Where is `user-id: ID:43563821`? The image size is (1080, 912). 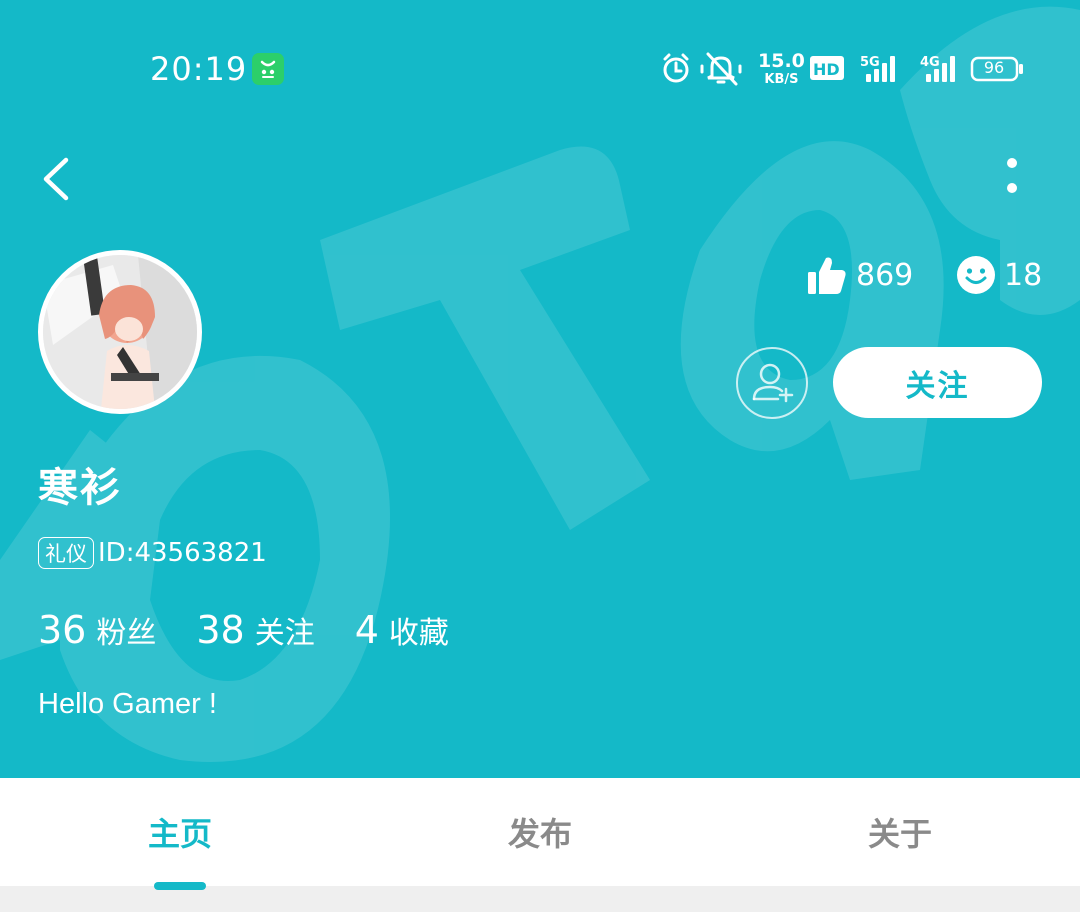 user-id: ID:43563821 is located at coordinates (182, 553).